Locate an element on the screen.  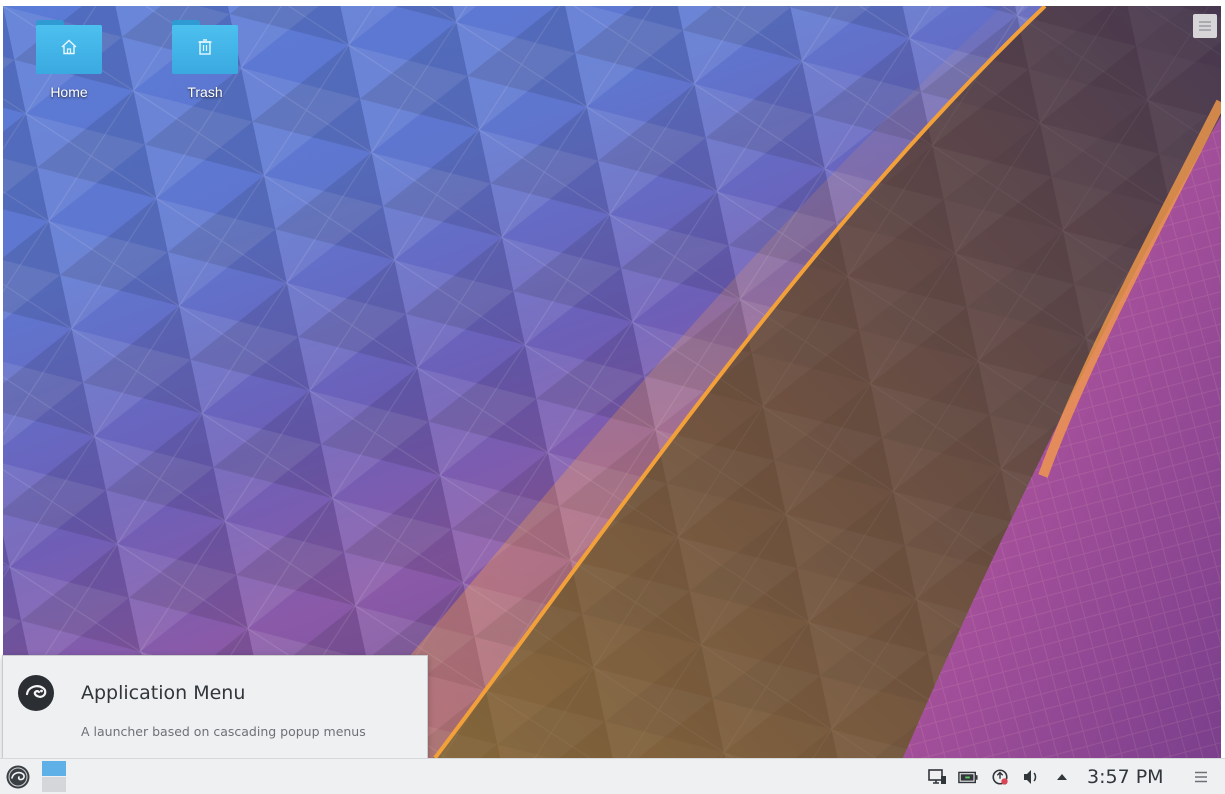
virtual-desktop-pager is located at coordinates (54, 776).